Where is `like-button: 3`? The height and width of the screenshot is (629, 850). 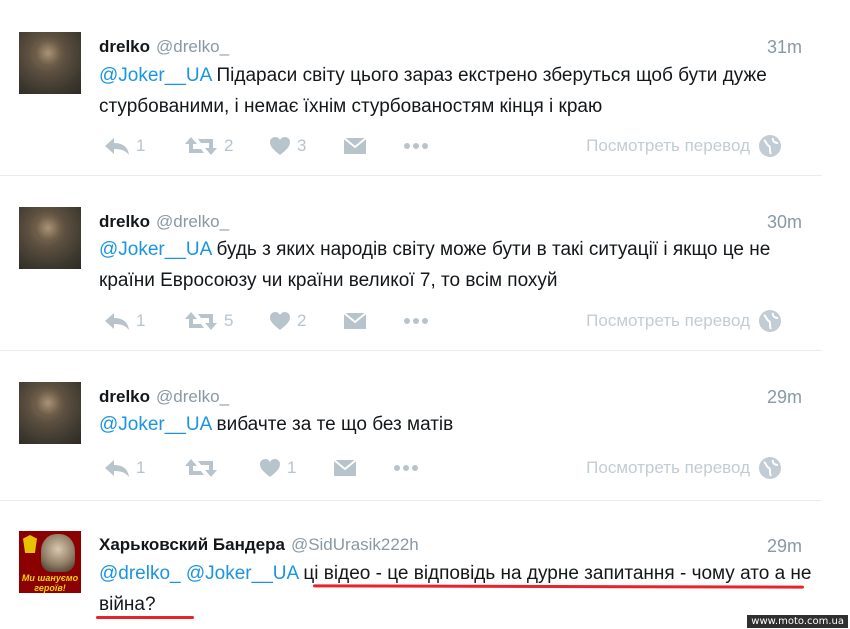
like-button: 3 is located at coordinates (287, 146).